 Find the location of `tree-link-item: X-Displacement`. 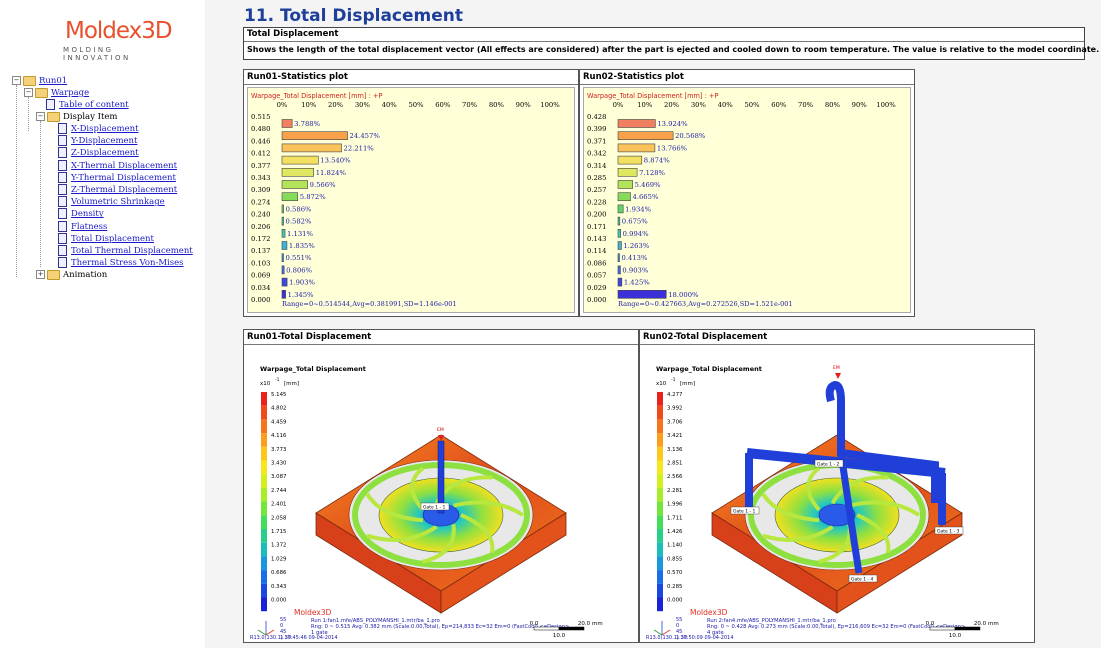

tree-link-item: X-Displacement is located at coordinates (105, 129).